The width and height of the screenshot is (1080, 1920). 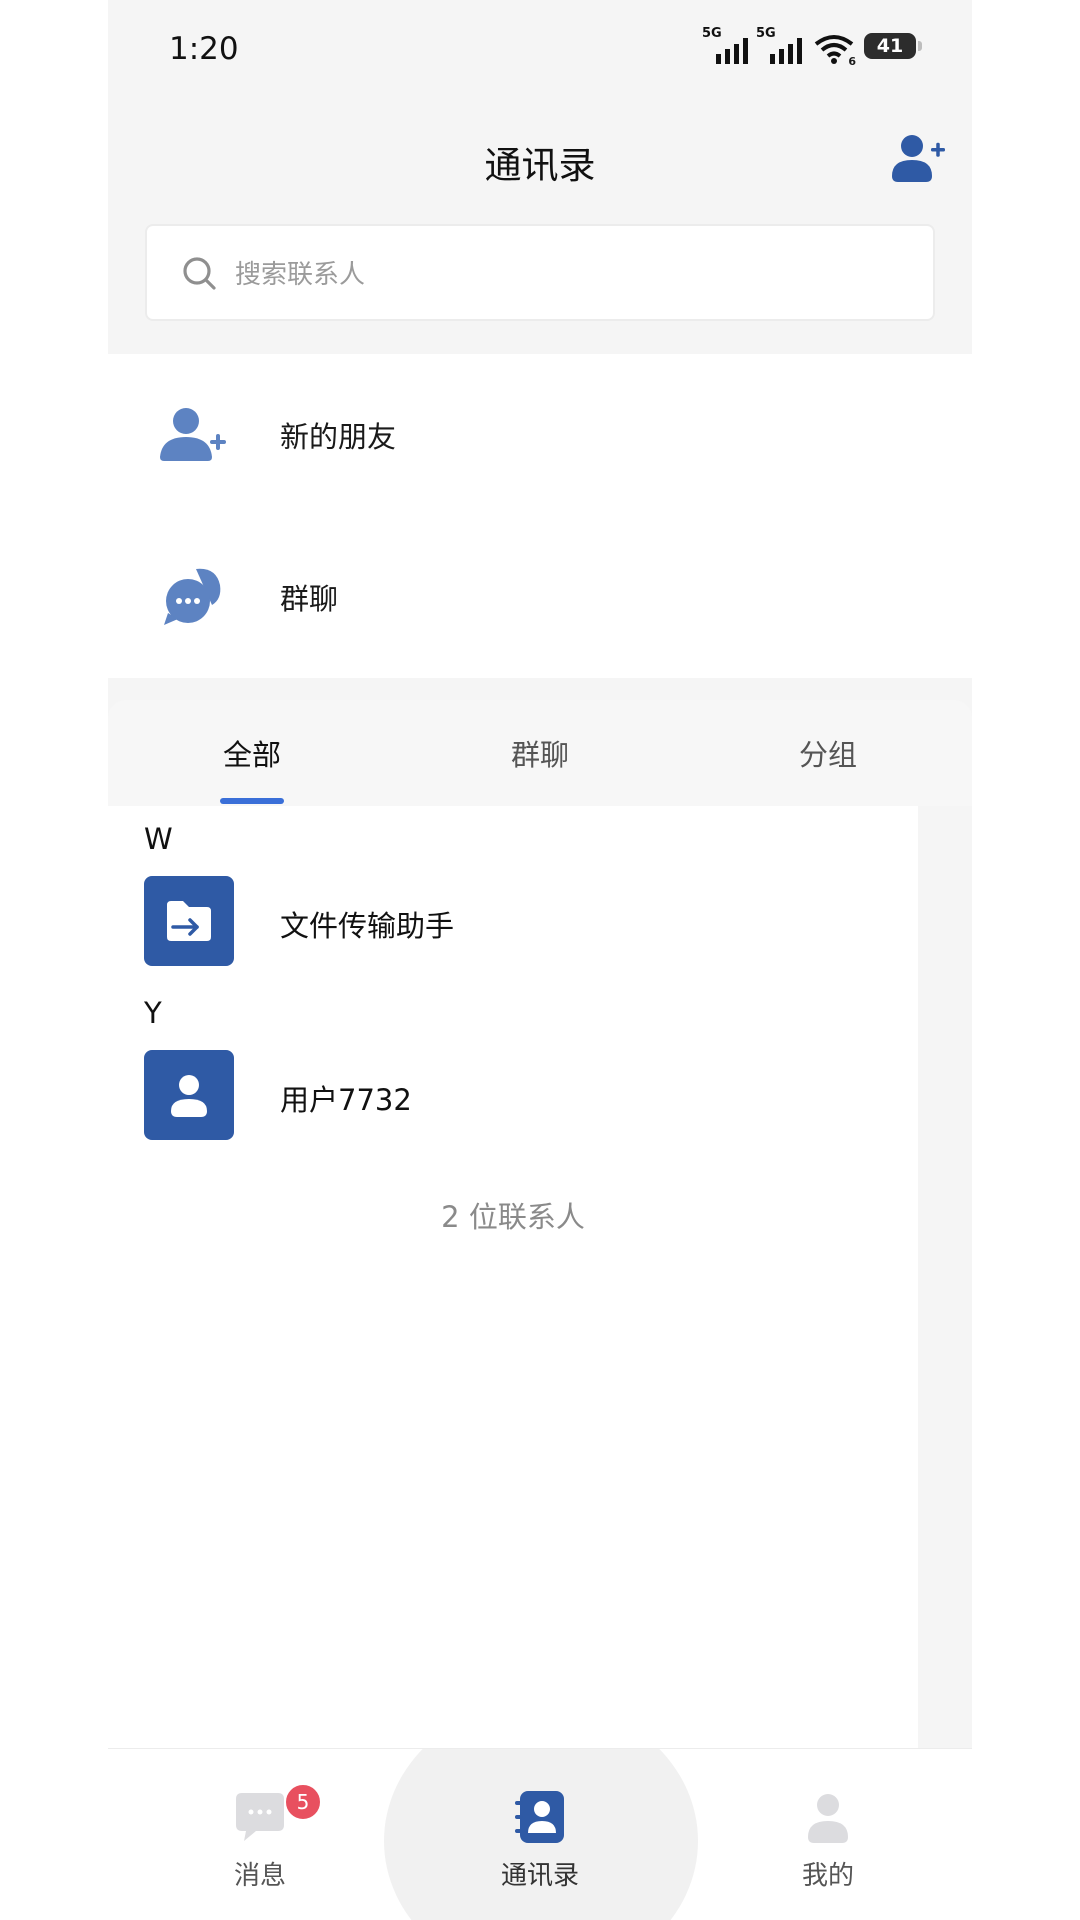 What do you see at coordinates (309, 599) in the screenshot?
I see `group-chats-label: 群聊` at bounding box center [309, 599].